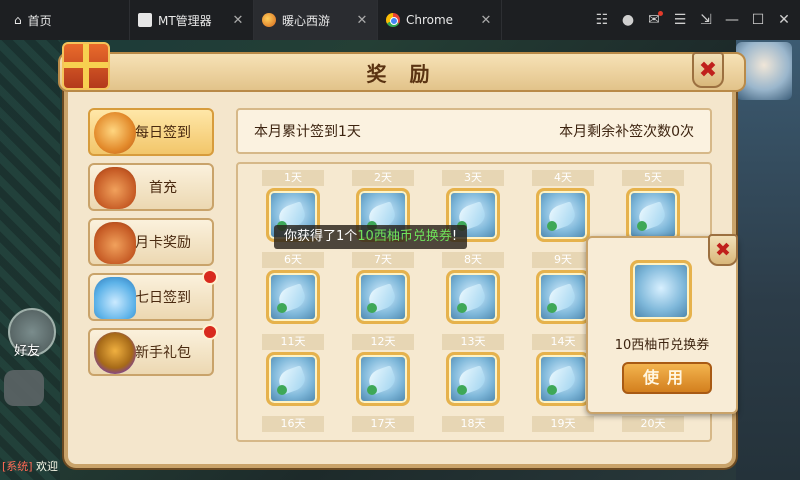 This screenshot has width=800, height=480. I want to click on calendar-cell: 14天, so click(563, 370).